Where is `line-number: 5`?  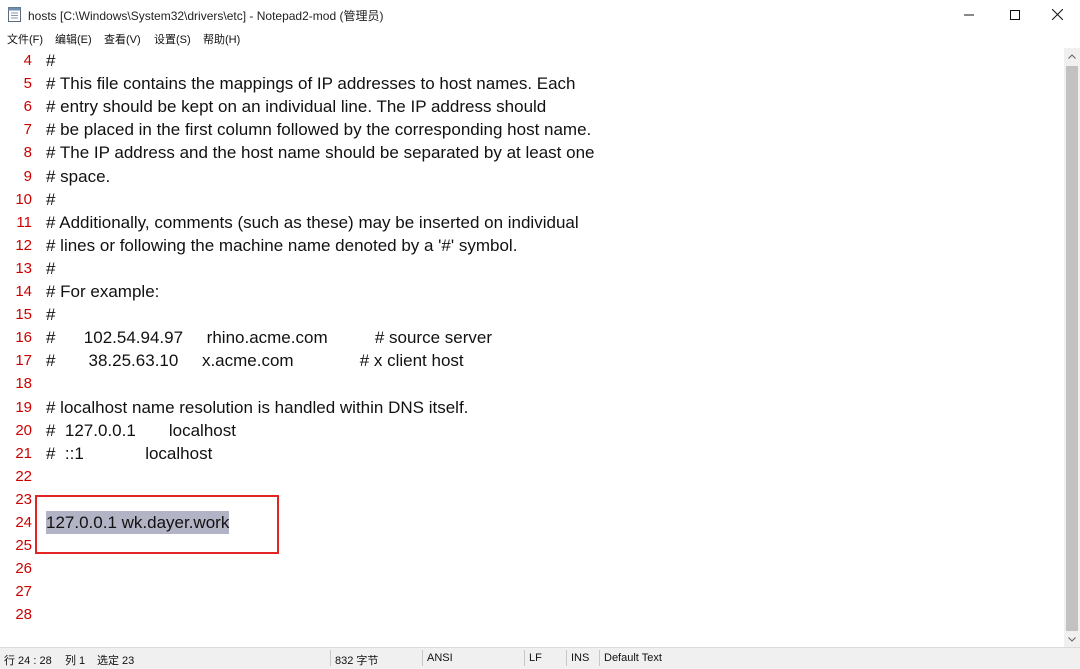 line-number: 5 is located at coordinates (27, 84).